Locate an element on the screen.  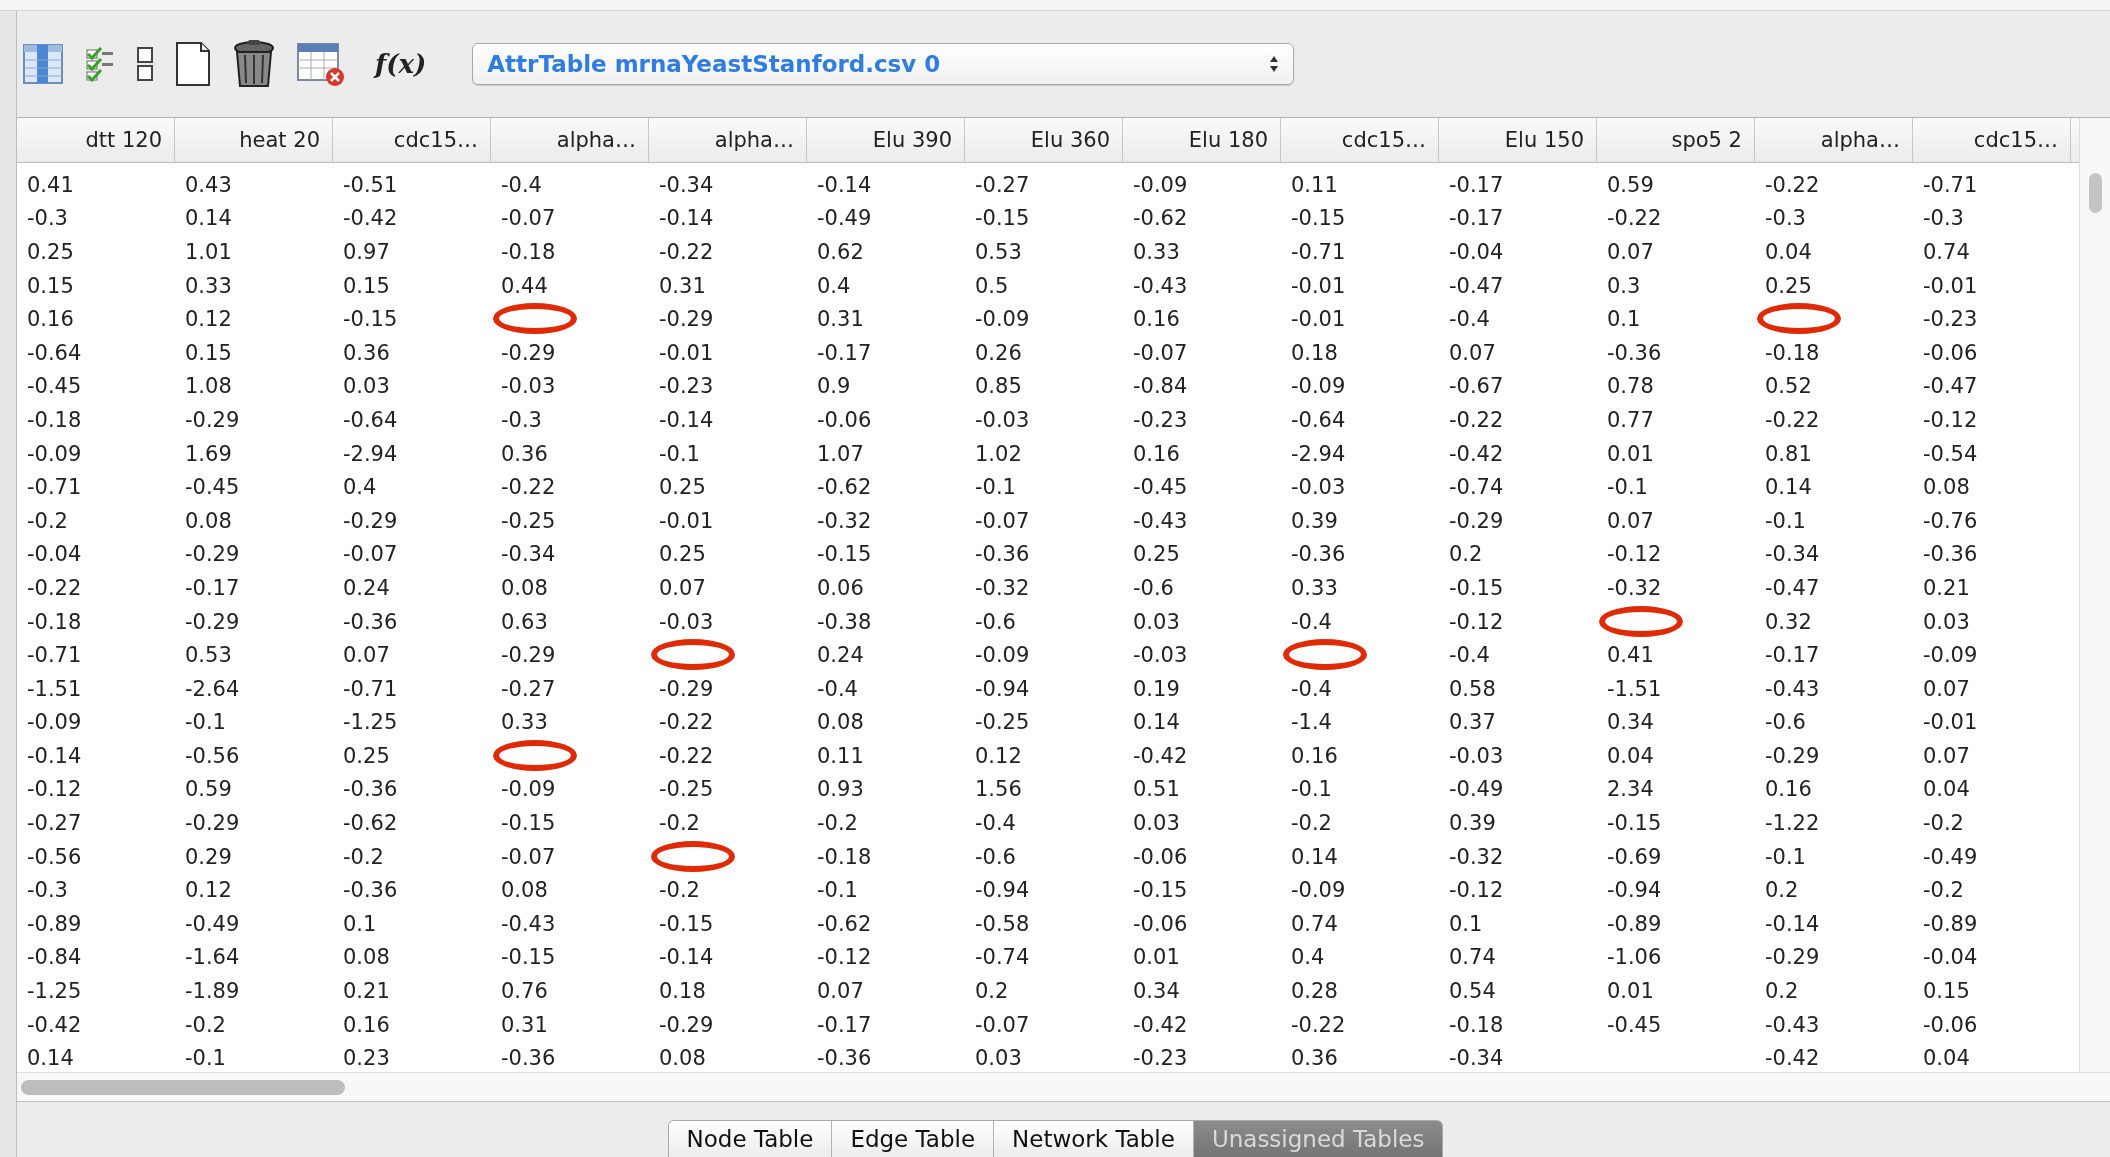
table-cell: -0.45 is located at coordinates (212, 487).